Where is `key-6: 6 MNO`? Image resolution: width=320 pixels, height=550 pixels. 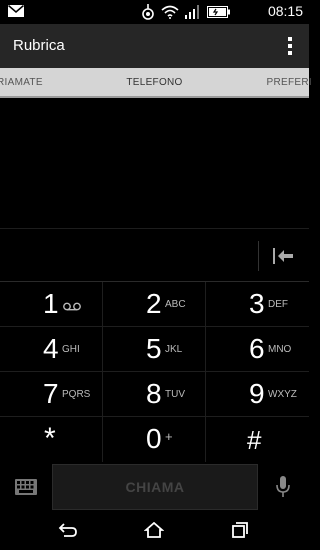
key-6: 6 MNO is located at coordinates (257, 349).